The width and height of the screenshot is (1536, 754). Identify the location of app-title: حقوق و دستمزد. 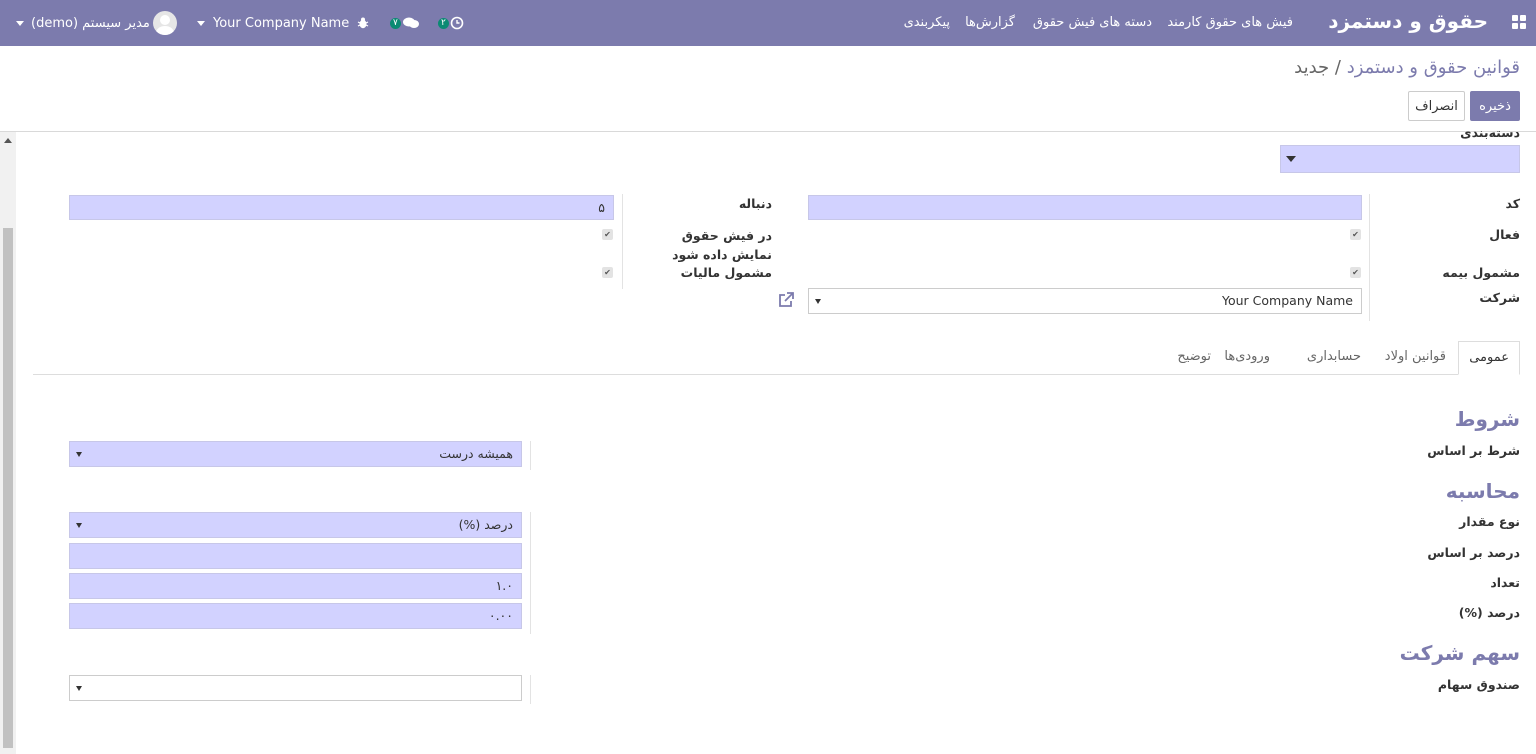
(1408, 21).